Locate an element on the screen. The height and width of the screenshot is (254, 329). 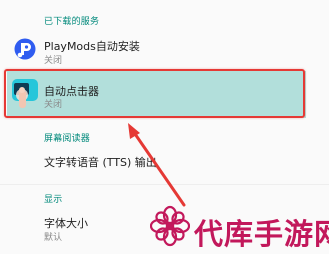
watermark-text: 代库手游网 is located at coordinates (261, 234).